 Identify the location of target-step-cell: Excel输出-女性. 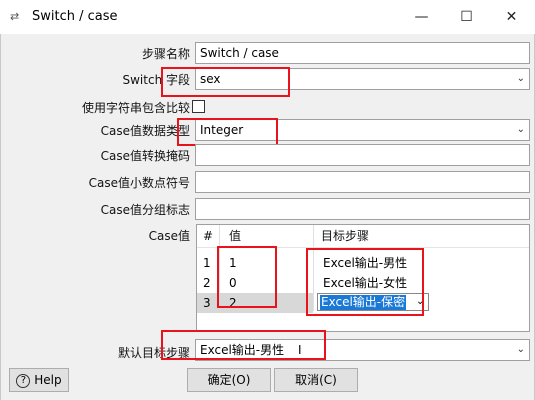
(365, 283).